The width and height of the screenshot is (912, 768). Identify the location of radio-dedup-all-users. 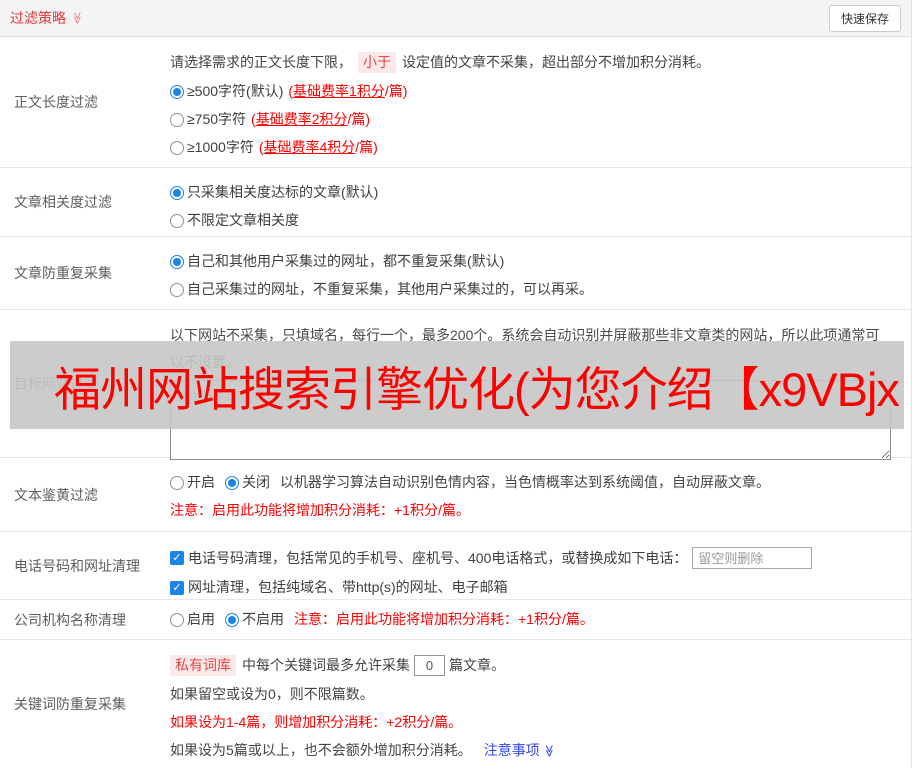
(177, 261).